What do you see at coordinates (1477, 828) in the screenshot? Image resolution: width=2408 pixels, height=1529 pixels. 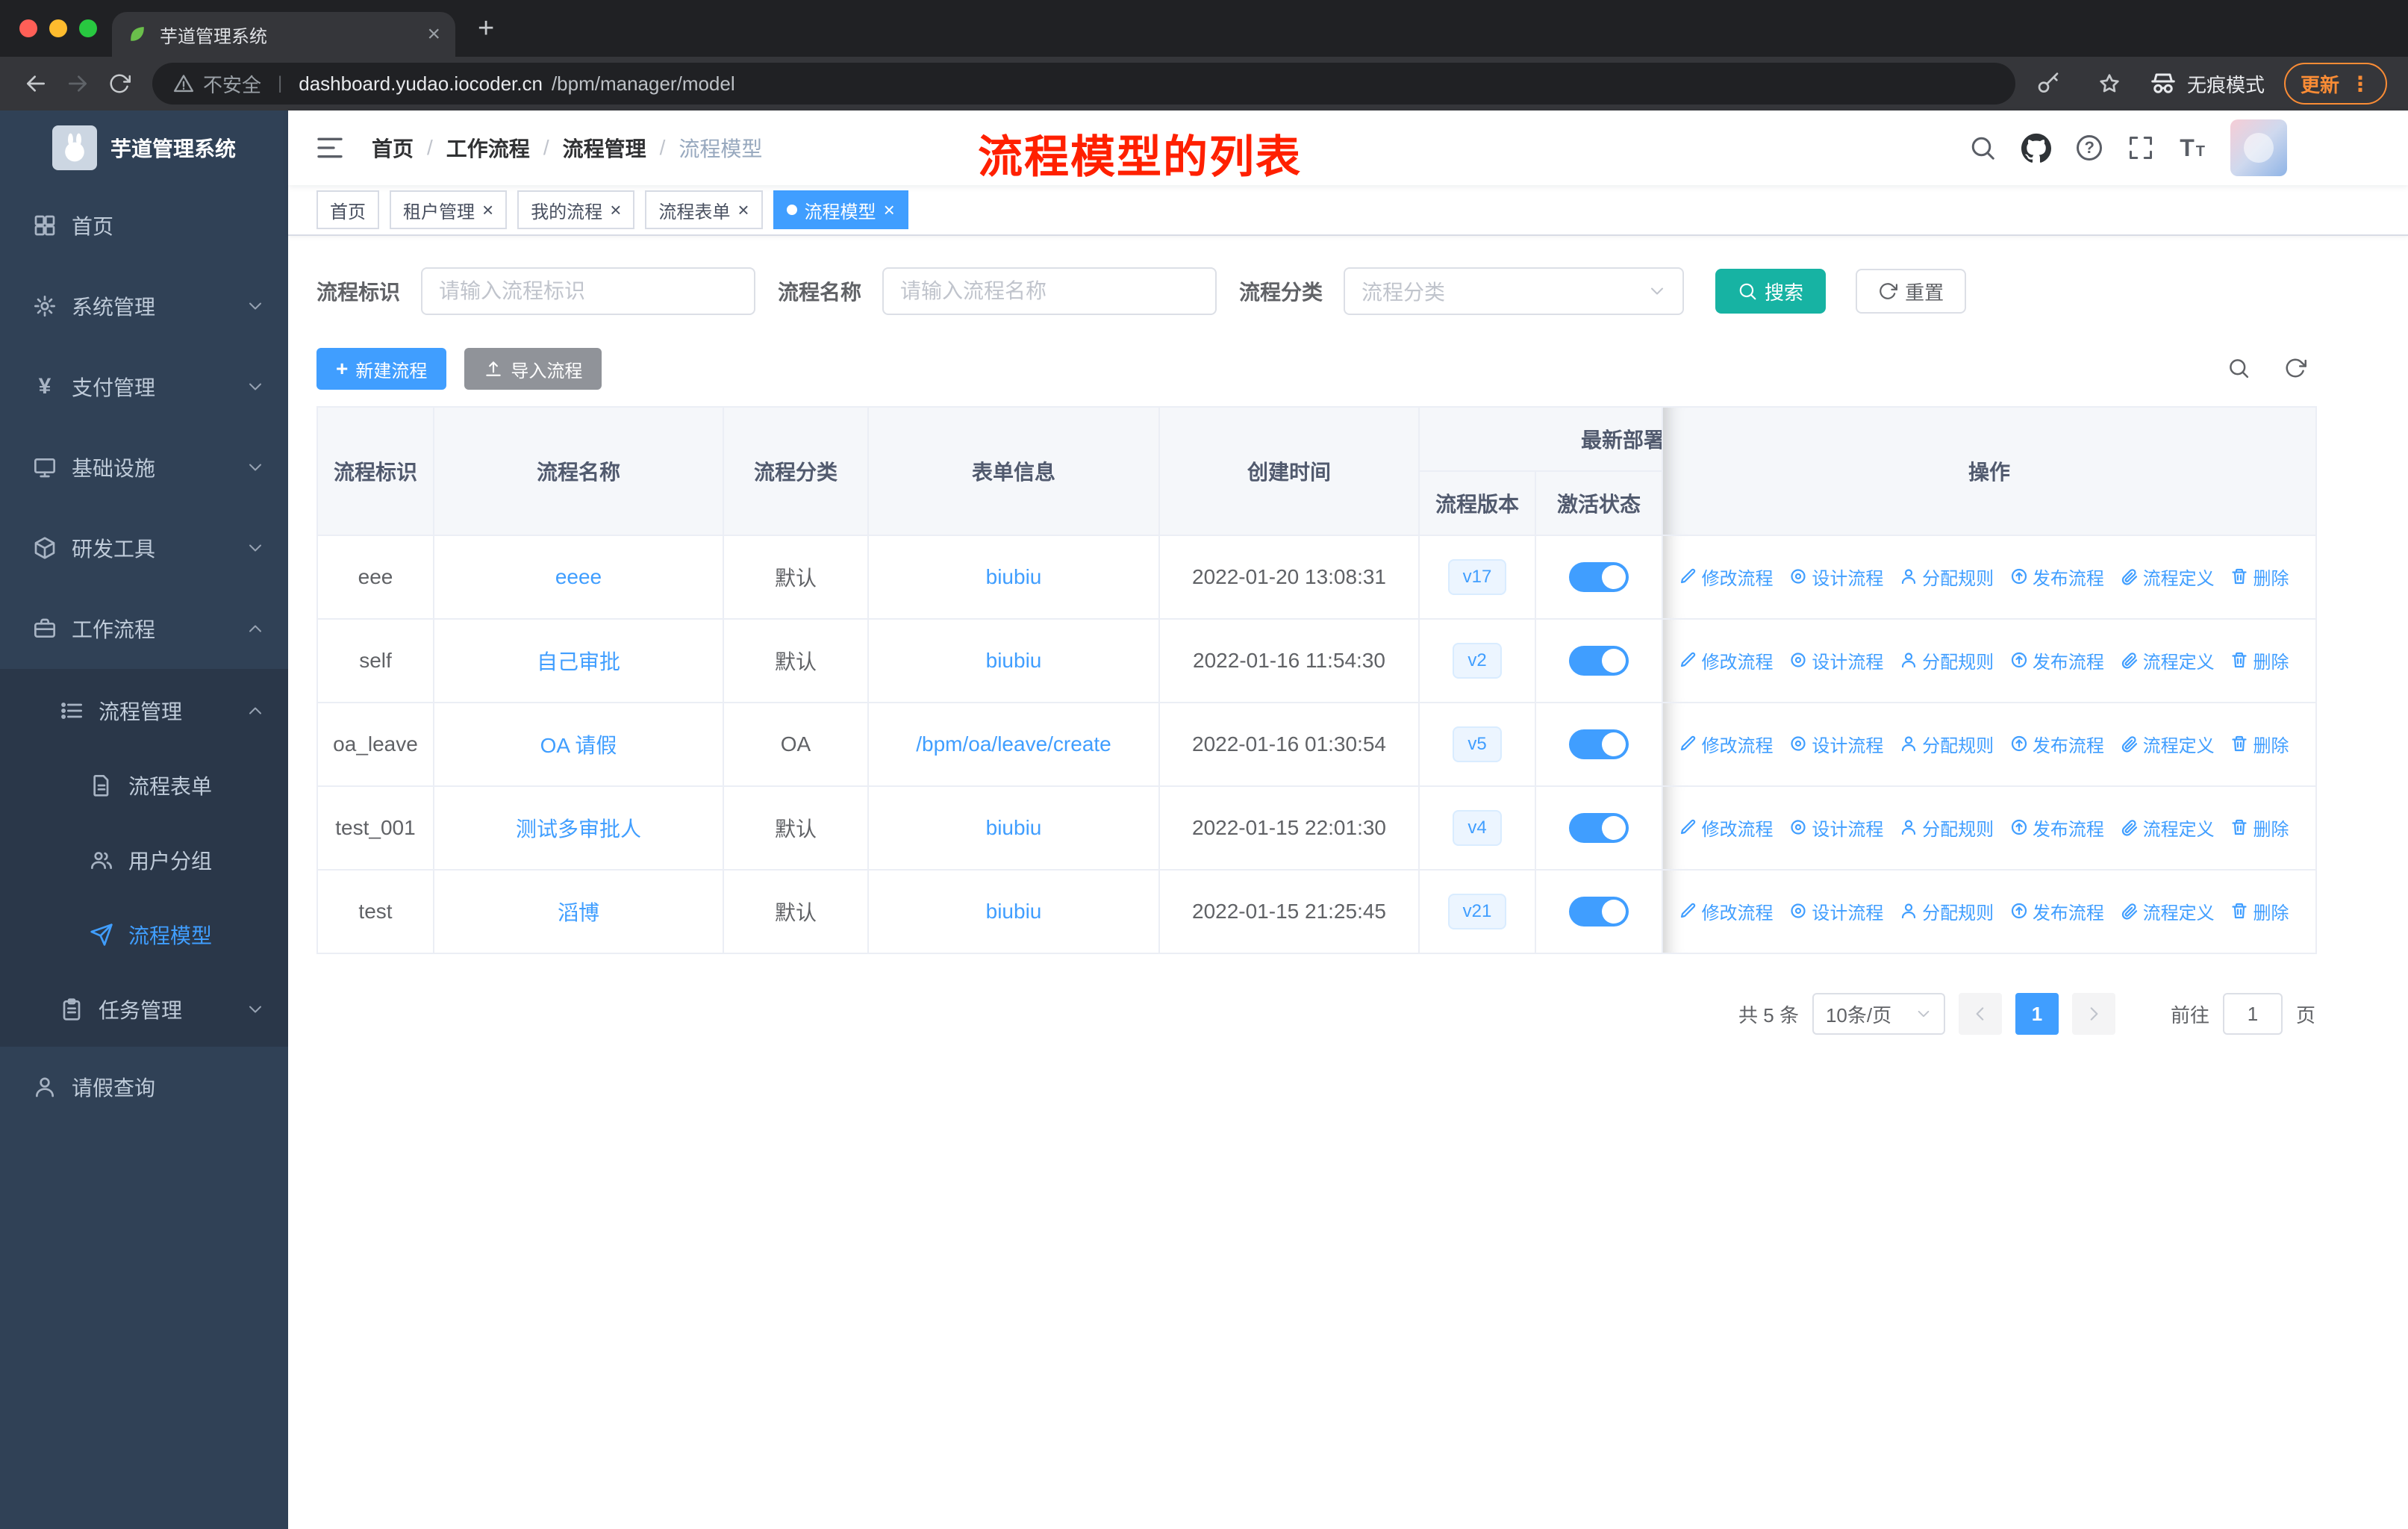 I see `version-badge: v4` at bounding box center [1477, 828].